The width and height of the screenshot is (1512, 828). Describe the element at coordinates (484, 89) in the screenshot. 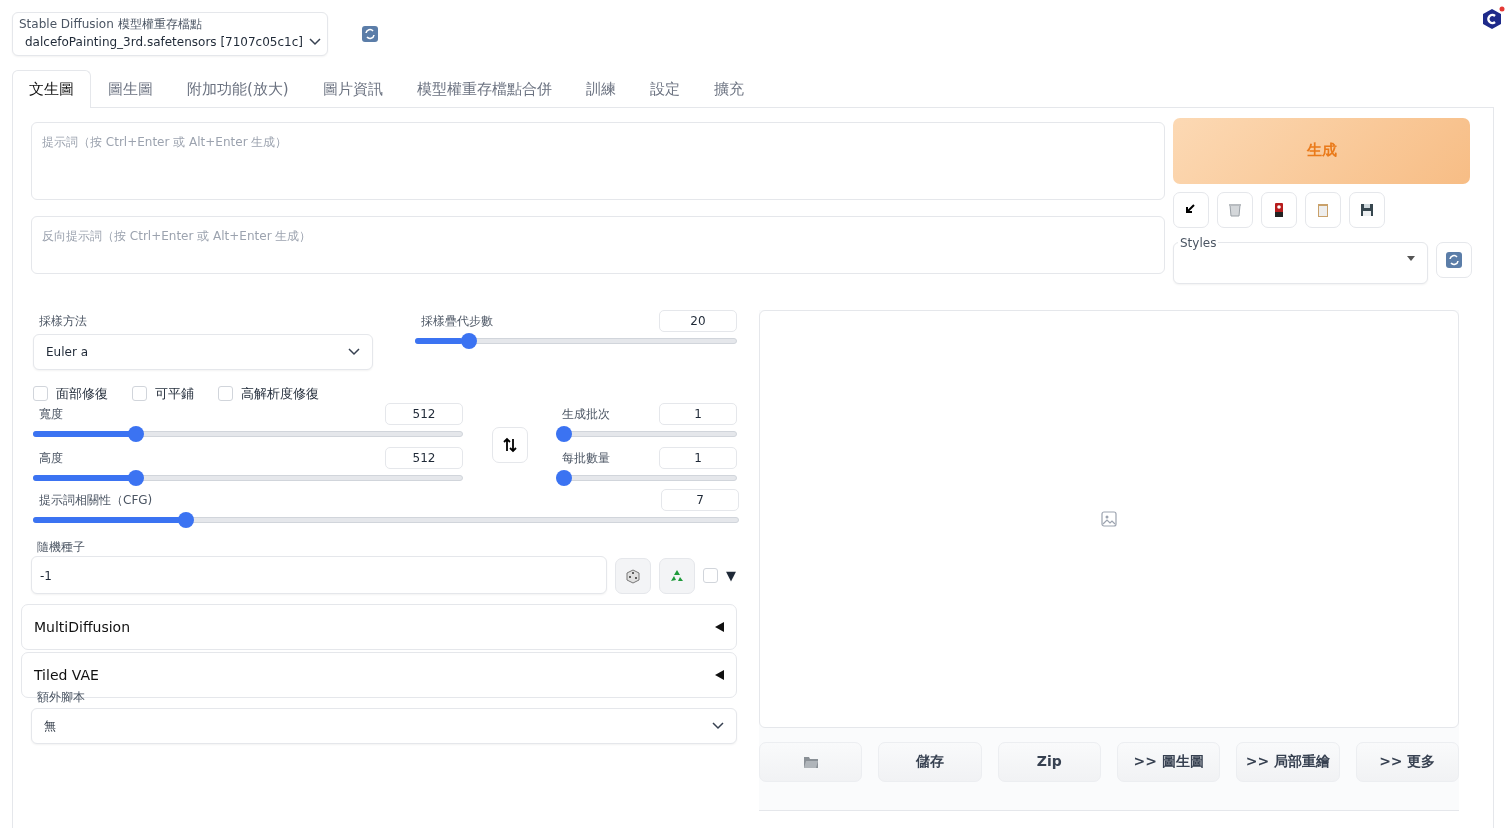

I see `tab: 模型權重存檔點合併` at that location.